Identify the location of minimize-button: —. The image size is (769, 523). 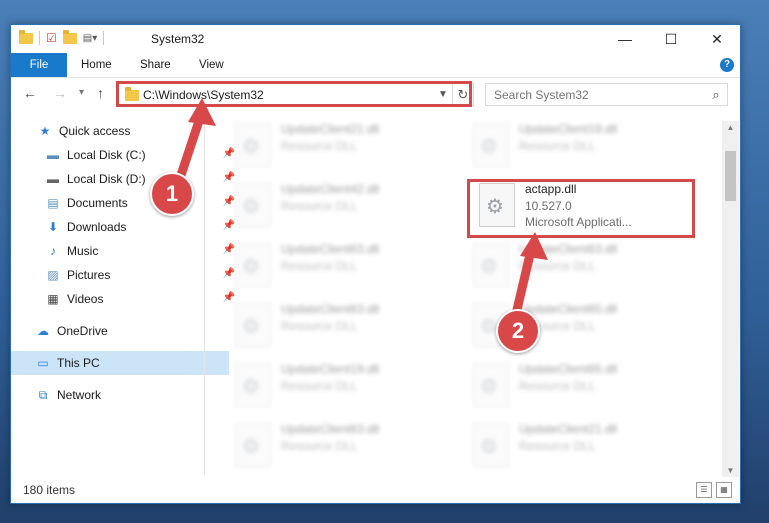
(625, 39).